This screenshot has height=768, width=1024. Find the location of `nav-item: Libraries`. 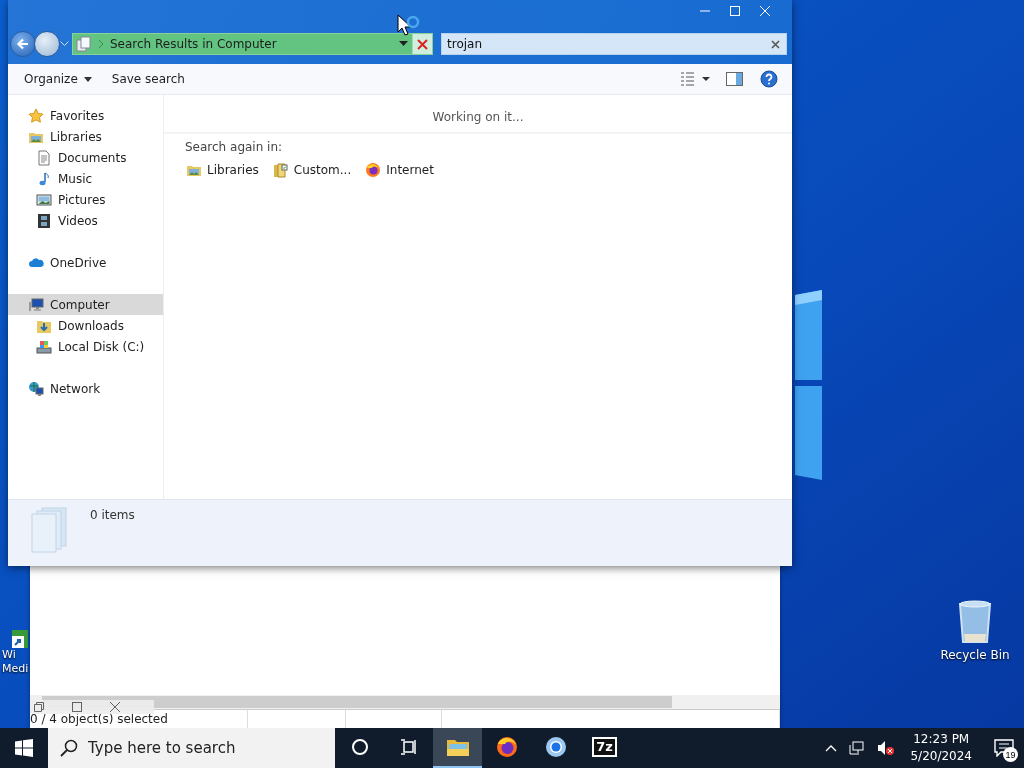

nav-item: Libraries is located at coordinates (85, 136).